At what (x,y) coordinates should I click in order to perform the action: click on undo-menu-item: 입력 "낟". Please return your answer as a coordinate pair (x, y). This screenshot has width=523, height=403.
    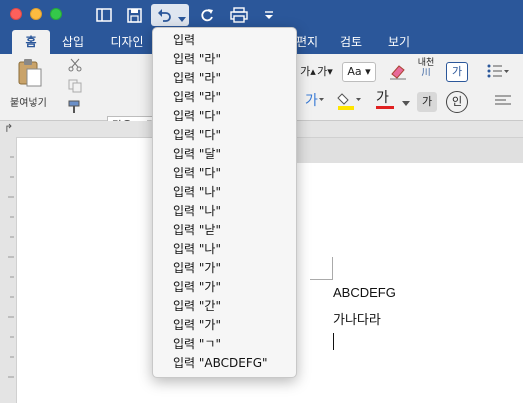
    Looking at the image, I should click on (224, 230).